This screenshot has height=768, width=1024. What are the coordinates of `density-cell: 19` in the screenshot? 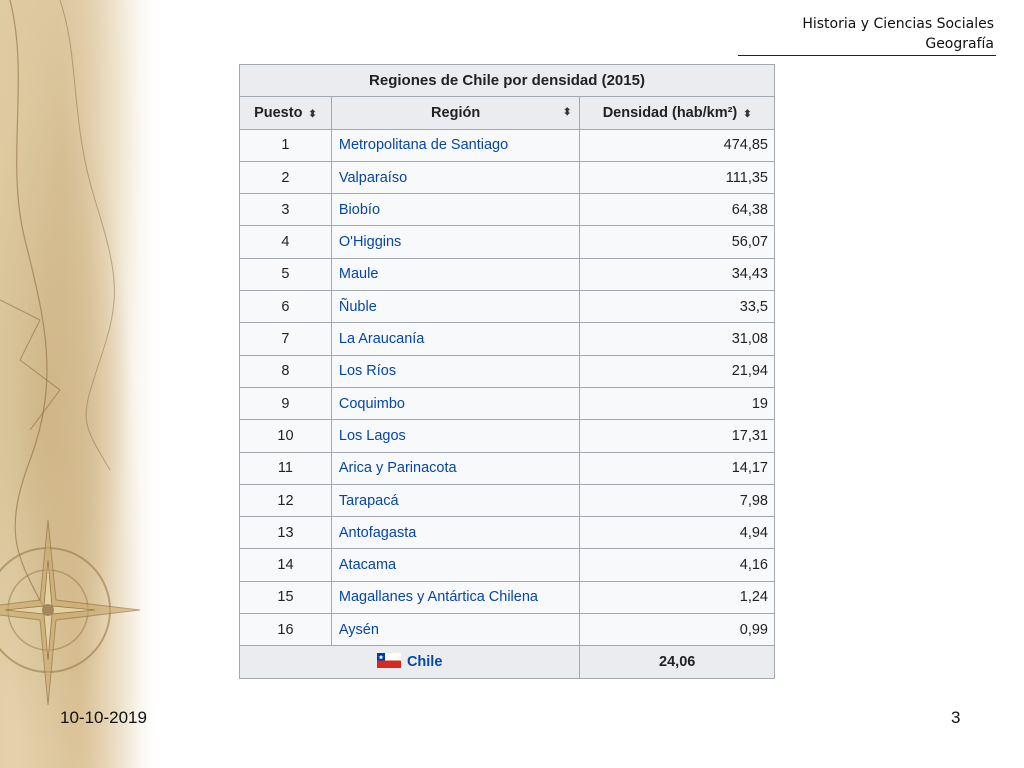 It's located at (677, 403).